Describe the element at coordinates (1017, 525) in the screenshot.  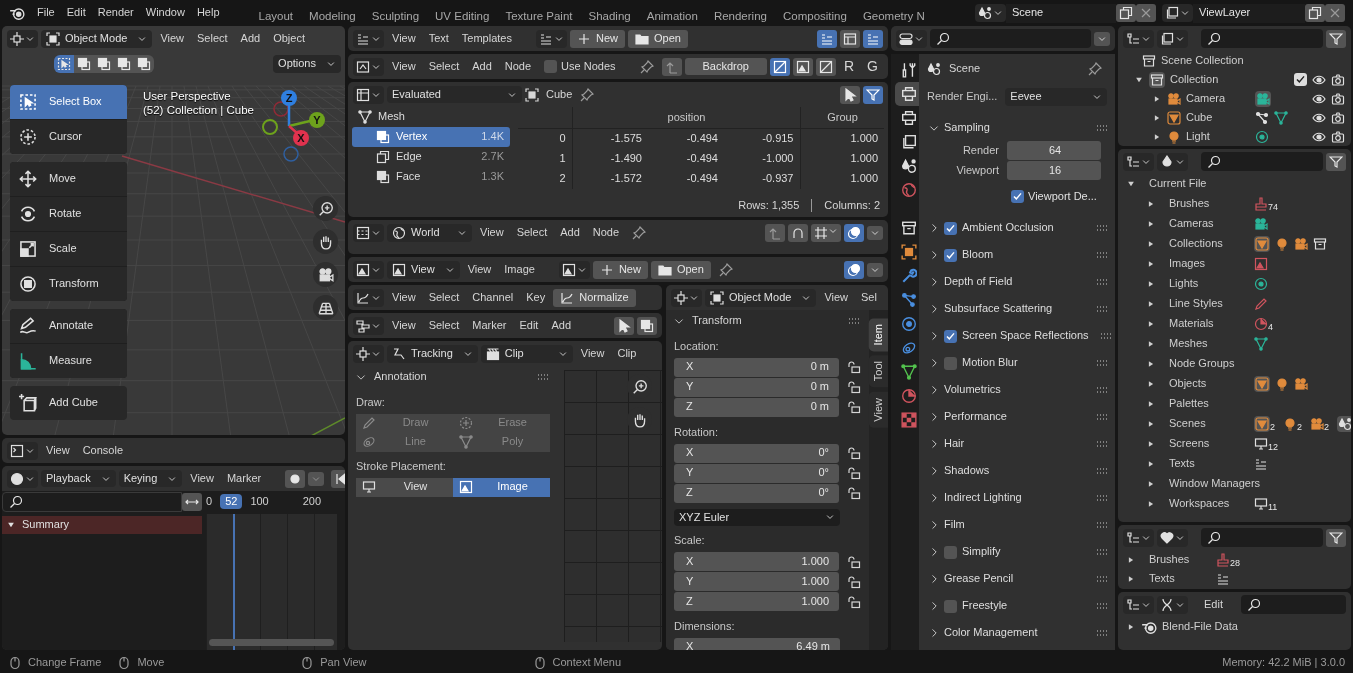
I see `panel-header: Film` at that location.